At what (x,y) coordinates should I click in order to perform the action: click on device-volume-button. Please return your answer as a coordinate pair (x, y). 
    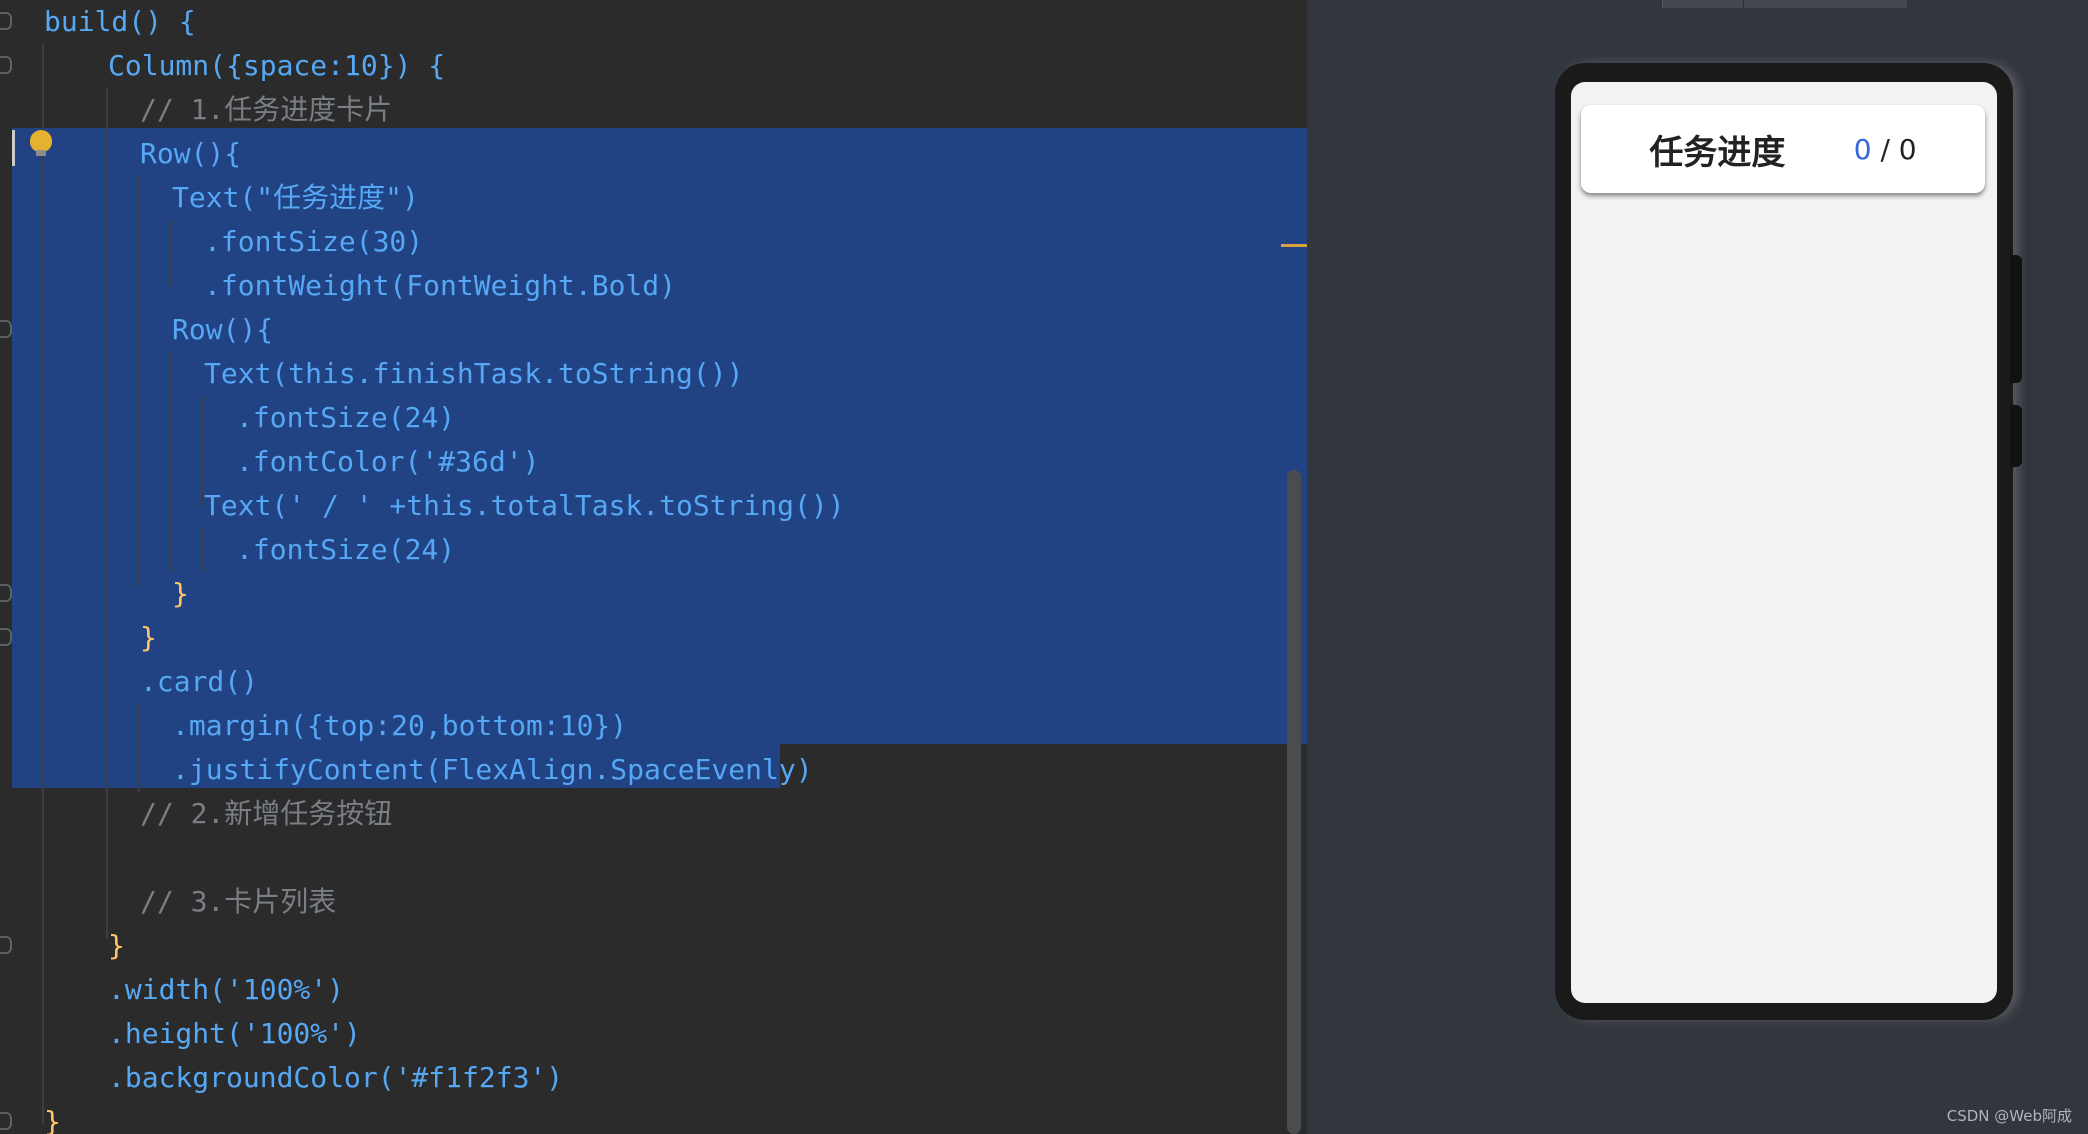
    Looking at the image, I should click on (2016, 319).